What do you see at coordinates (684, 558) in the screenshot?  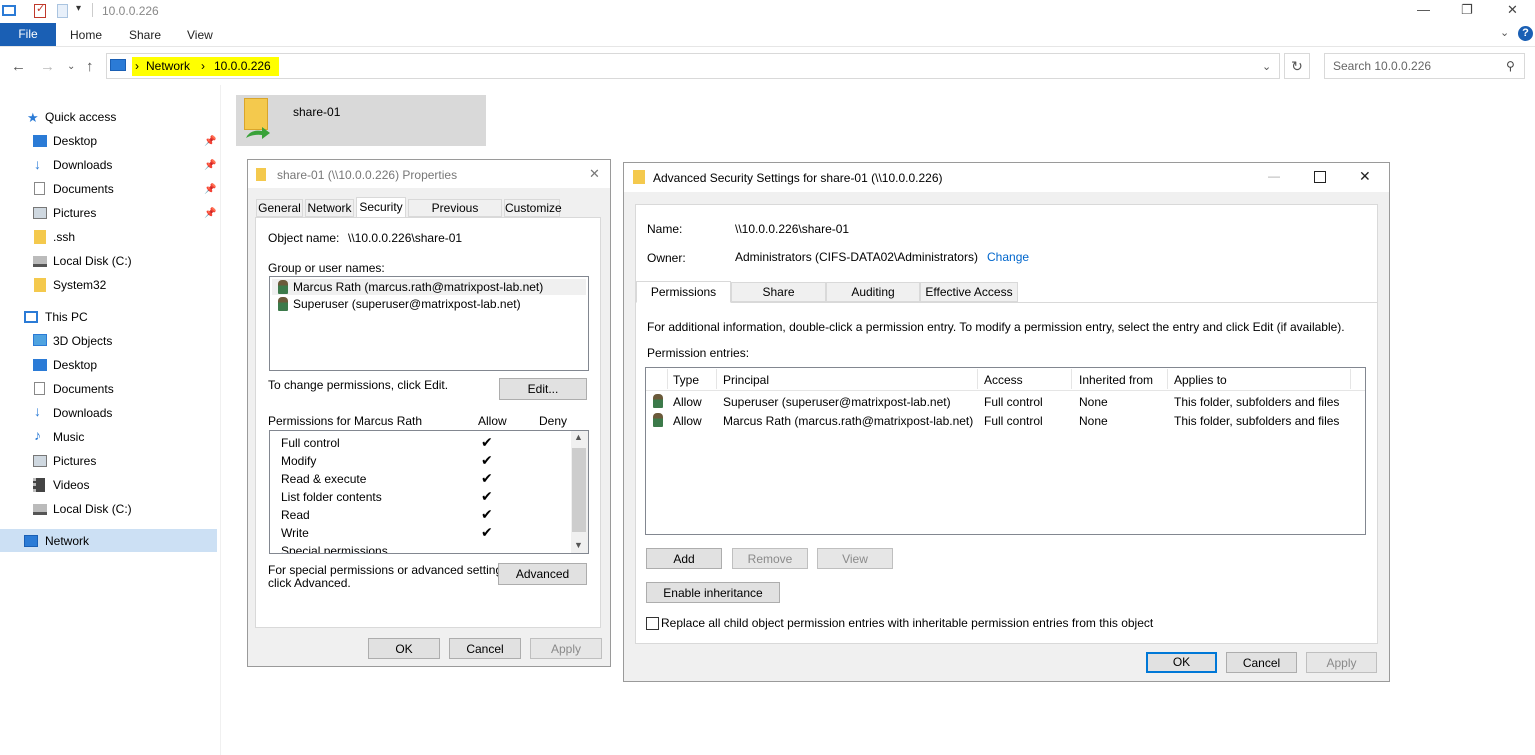 I see `add-button: Add` at bounding box center [684, 558].